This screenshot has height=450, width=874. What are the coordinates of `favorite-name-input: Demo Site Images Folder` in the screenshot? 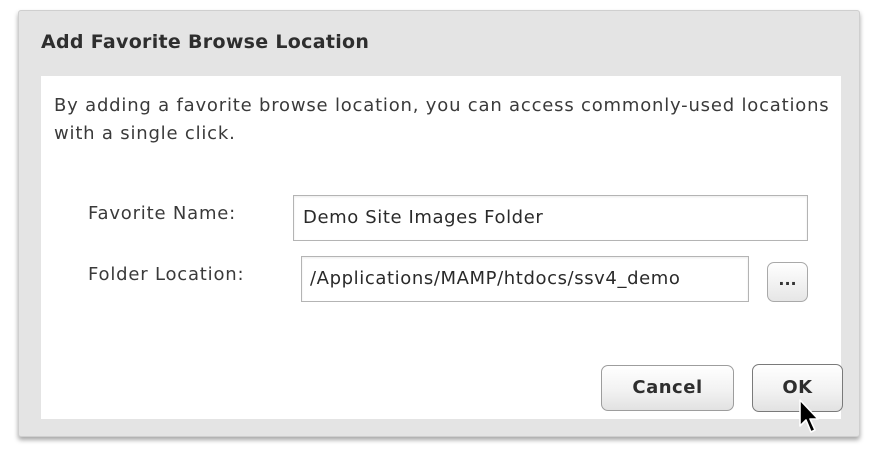 It's located at (550, 218).